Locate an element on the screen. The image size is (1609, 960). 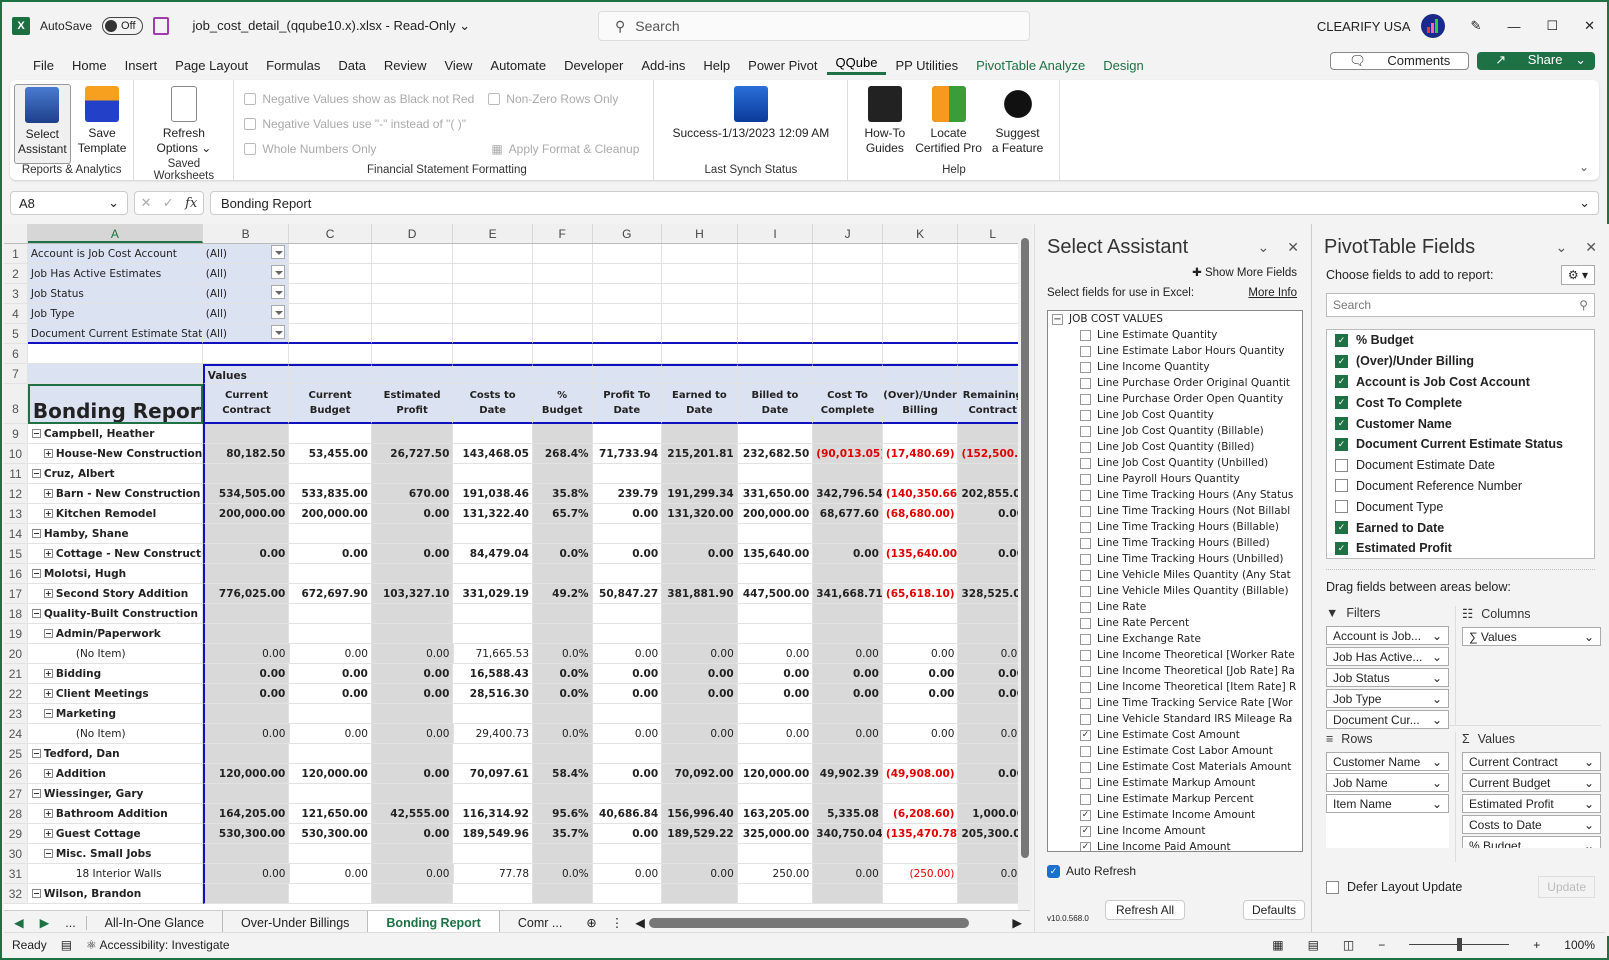
row-label: (No Item) is located at coordinates (115, 654).